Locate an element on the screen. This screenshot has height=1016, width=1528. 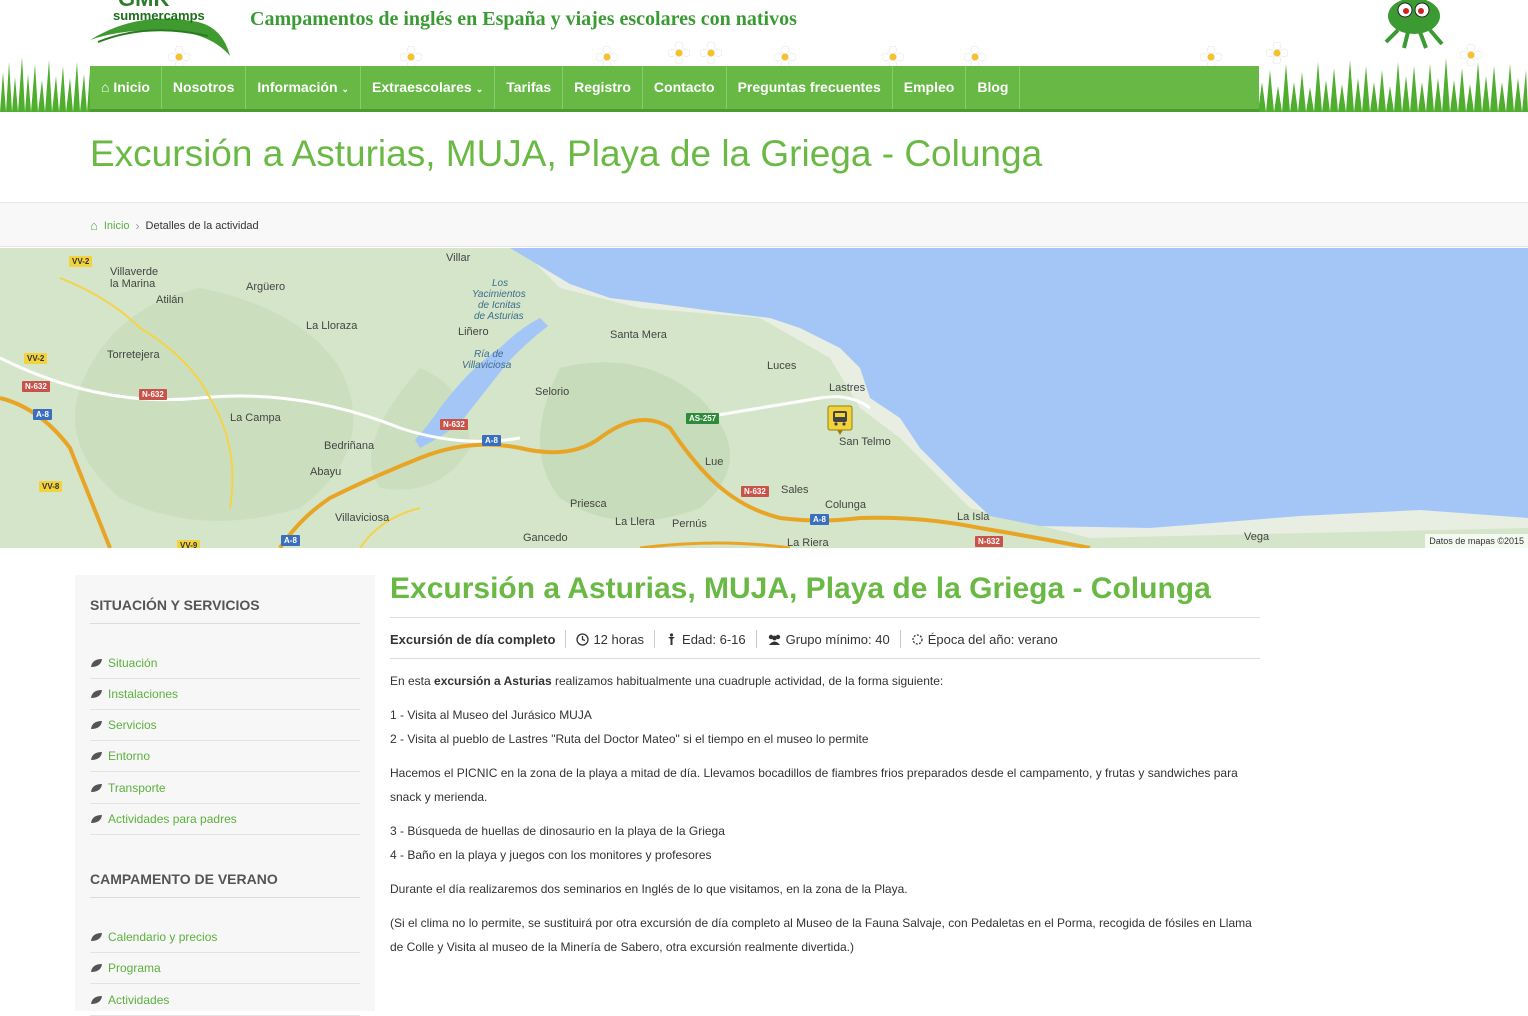
nav-item-empleo: Empleo is located at coordinates (930, 87).